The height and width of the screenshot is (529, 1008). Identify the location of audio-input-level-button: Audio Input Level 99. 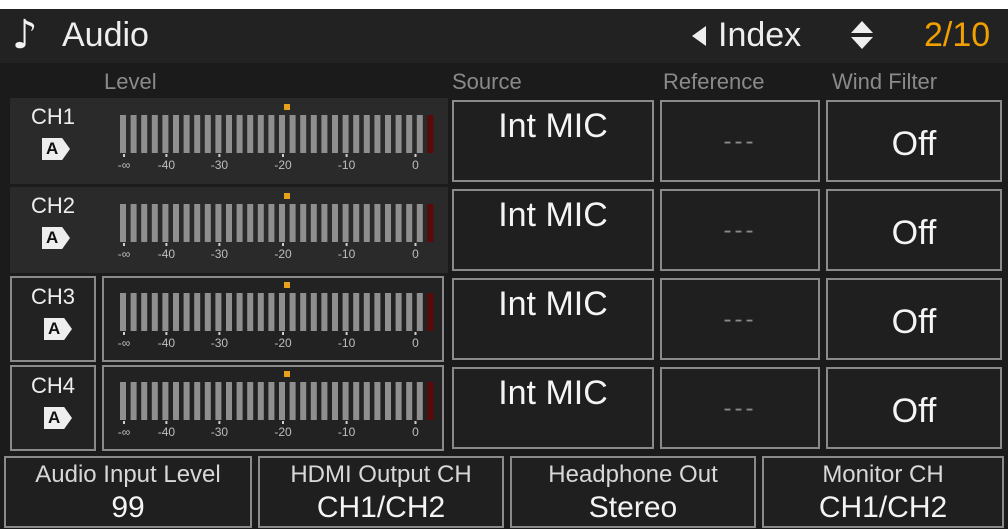
(128, 492).